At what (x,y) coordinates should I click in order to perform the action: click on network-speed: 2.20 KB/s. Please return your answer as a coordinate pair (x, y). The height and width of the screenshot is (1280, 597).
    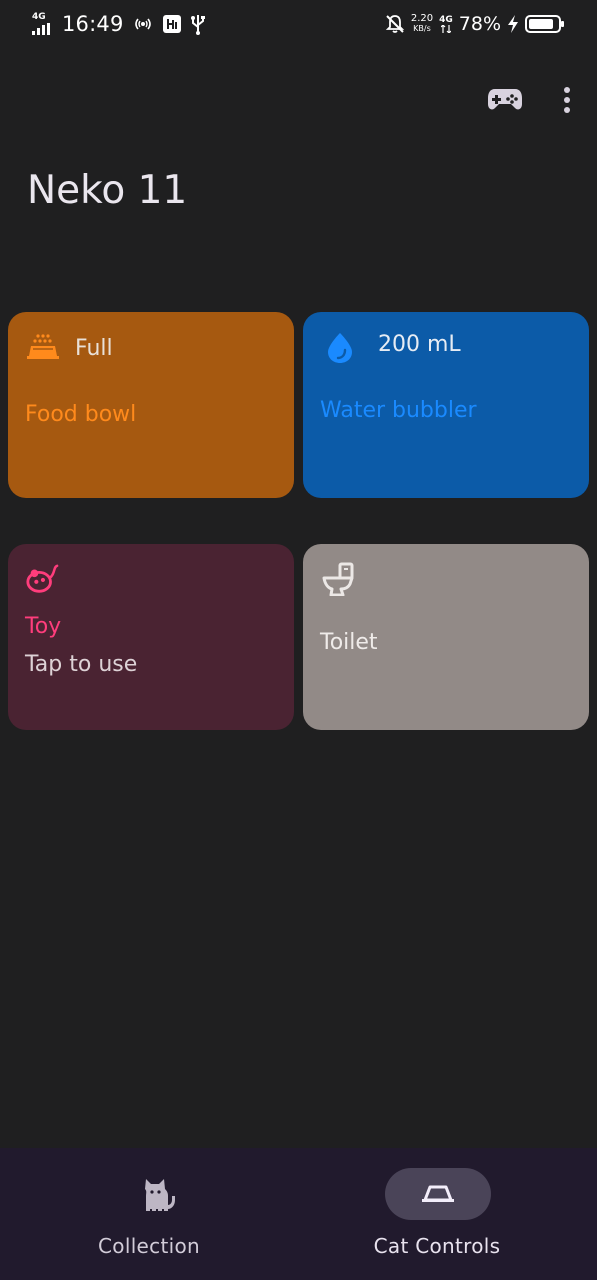
    Looking at the image, I should click on (422, 24).